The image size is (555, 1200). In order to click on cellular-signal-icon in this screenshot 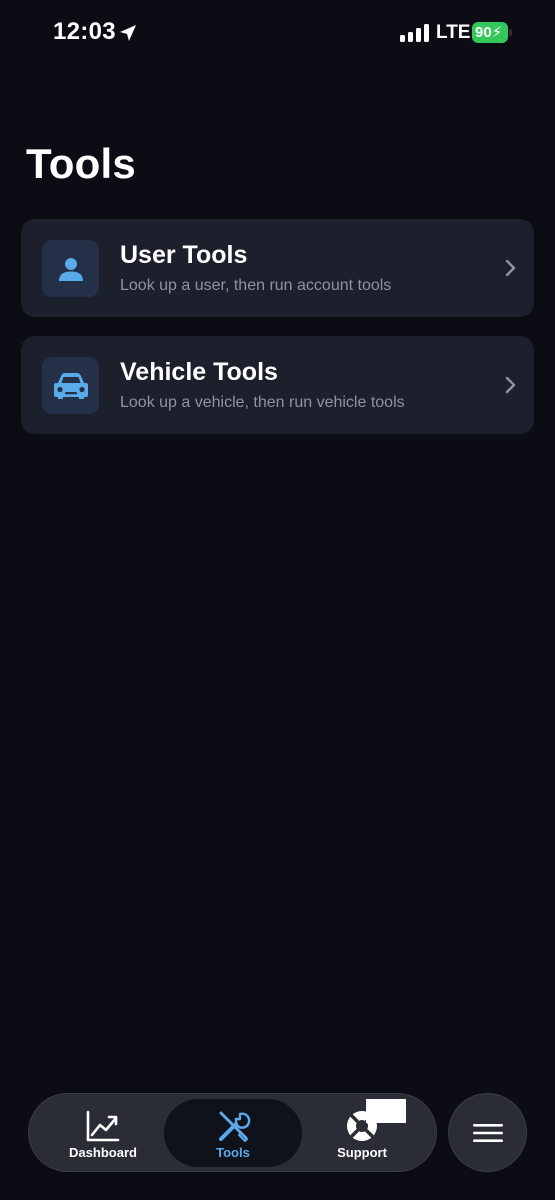, I will do `click(414, 33)`.